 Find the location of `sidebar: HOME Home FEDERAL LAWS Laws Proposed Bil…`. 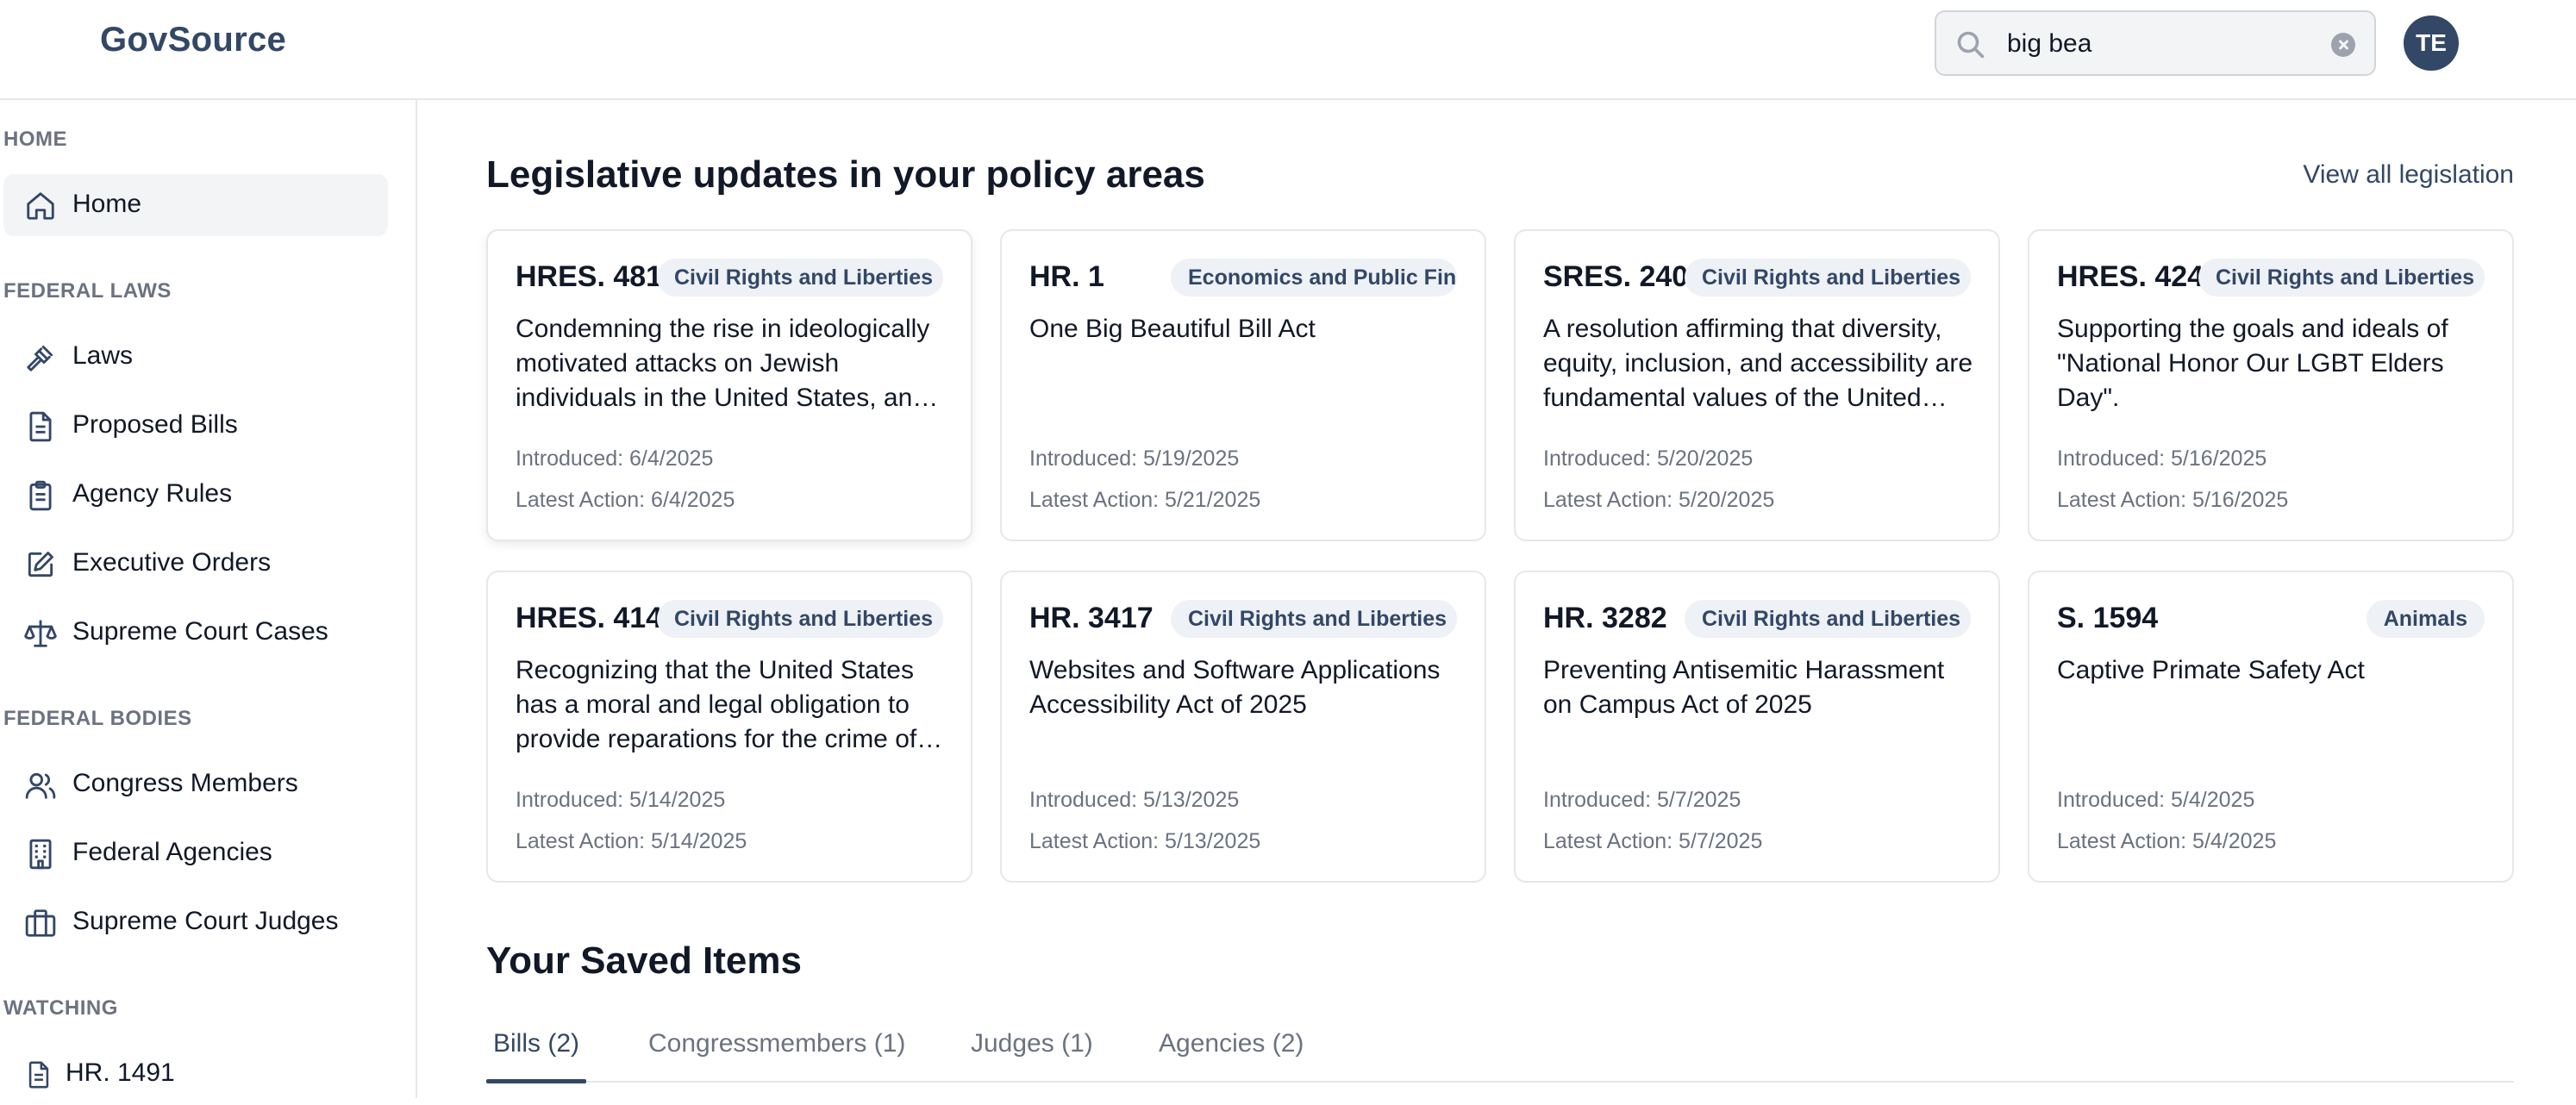

sidebar: HOME Home FEDERAL LAWS Laws Proposed Bil… is located at coordinates (208, 599).